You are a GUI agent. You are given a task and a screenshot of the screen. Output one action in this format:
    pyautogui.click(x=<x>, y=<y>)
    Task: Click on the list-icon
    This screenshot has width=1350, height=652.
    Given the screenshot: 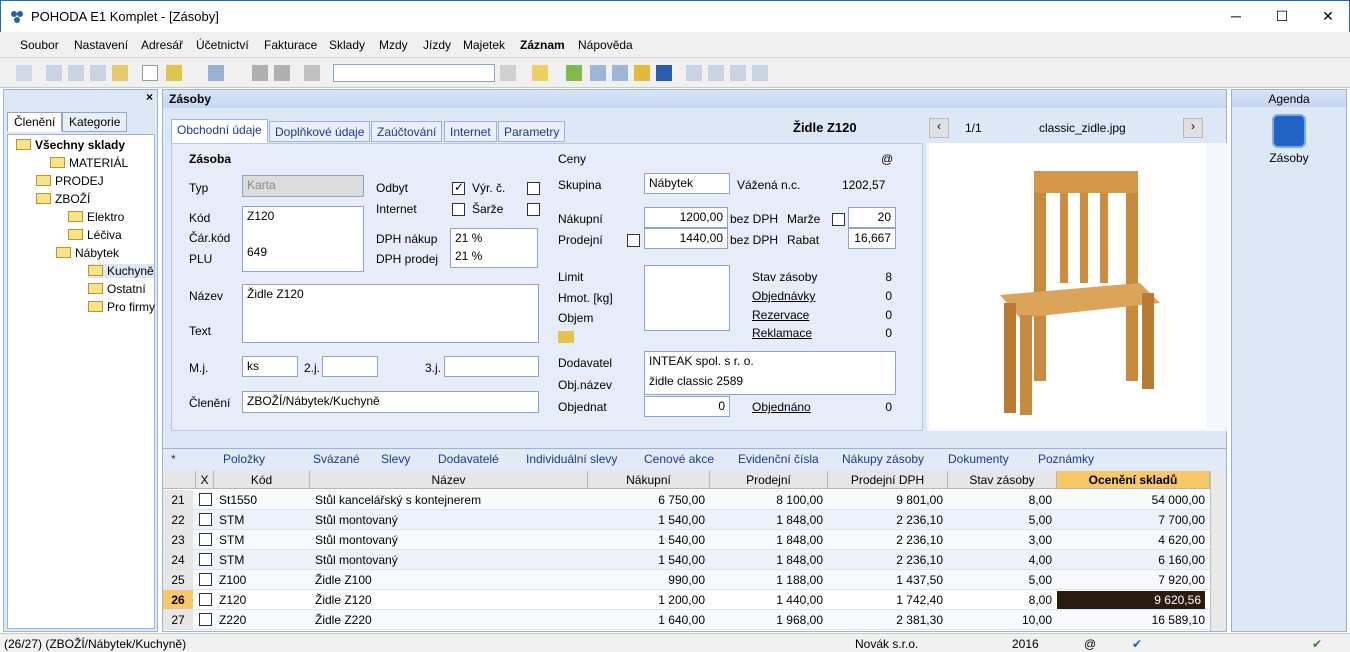 What is the action you would take?
    pyautogui.click(x=716, y=73)
    